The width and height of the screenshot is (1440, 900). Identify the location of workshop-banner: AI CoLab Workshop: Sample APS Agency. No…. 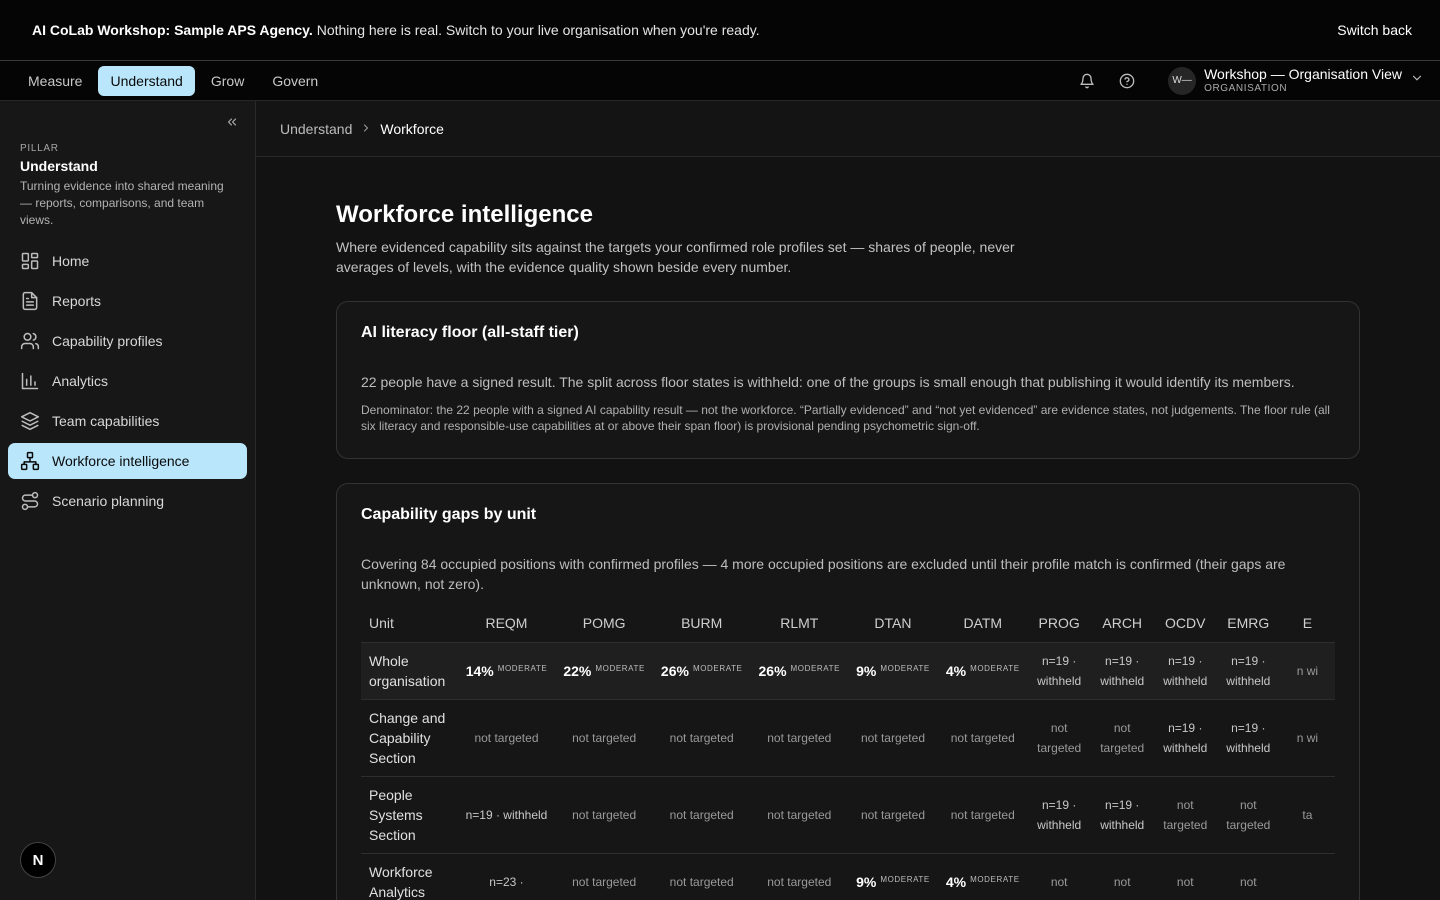
(720, 30).